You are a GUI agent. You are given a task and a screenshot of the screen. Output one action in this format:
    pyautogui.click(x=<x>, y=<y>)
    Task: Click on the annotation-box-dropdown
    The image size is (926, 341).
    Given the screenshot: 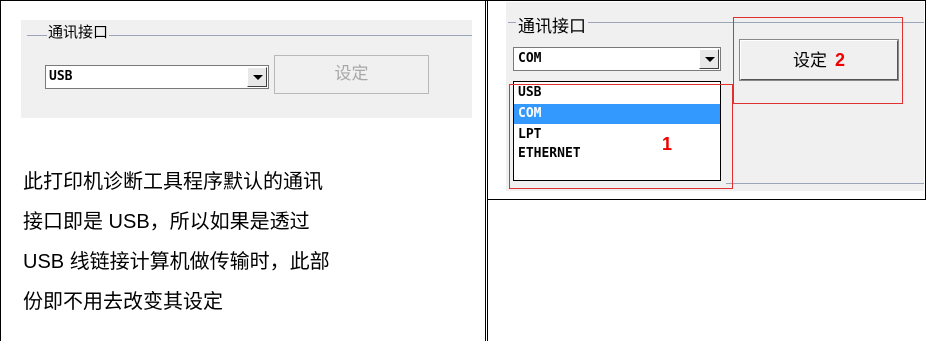 What is the action you would take?
    pyautogui.click(x=621, y=136)
    